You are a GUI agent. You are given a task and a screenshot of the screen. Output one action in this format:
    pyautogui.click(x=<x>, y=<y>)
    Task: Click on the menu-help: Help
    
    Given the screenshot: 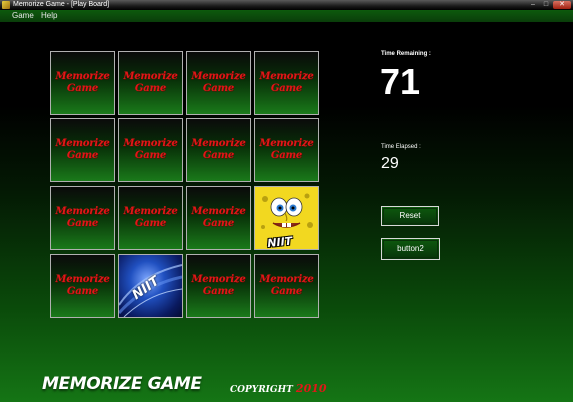 What is the action you would take?
    pyautogui.click(x=49, y=16)
    